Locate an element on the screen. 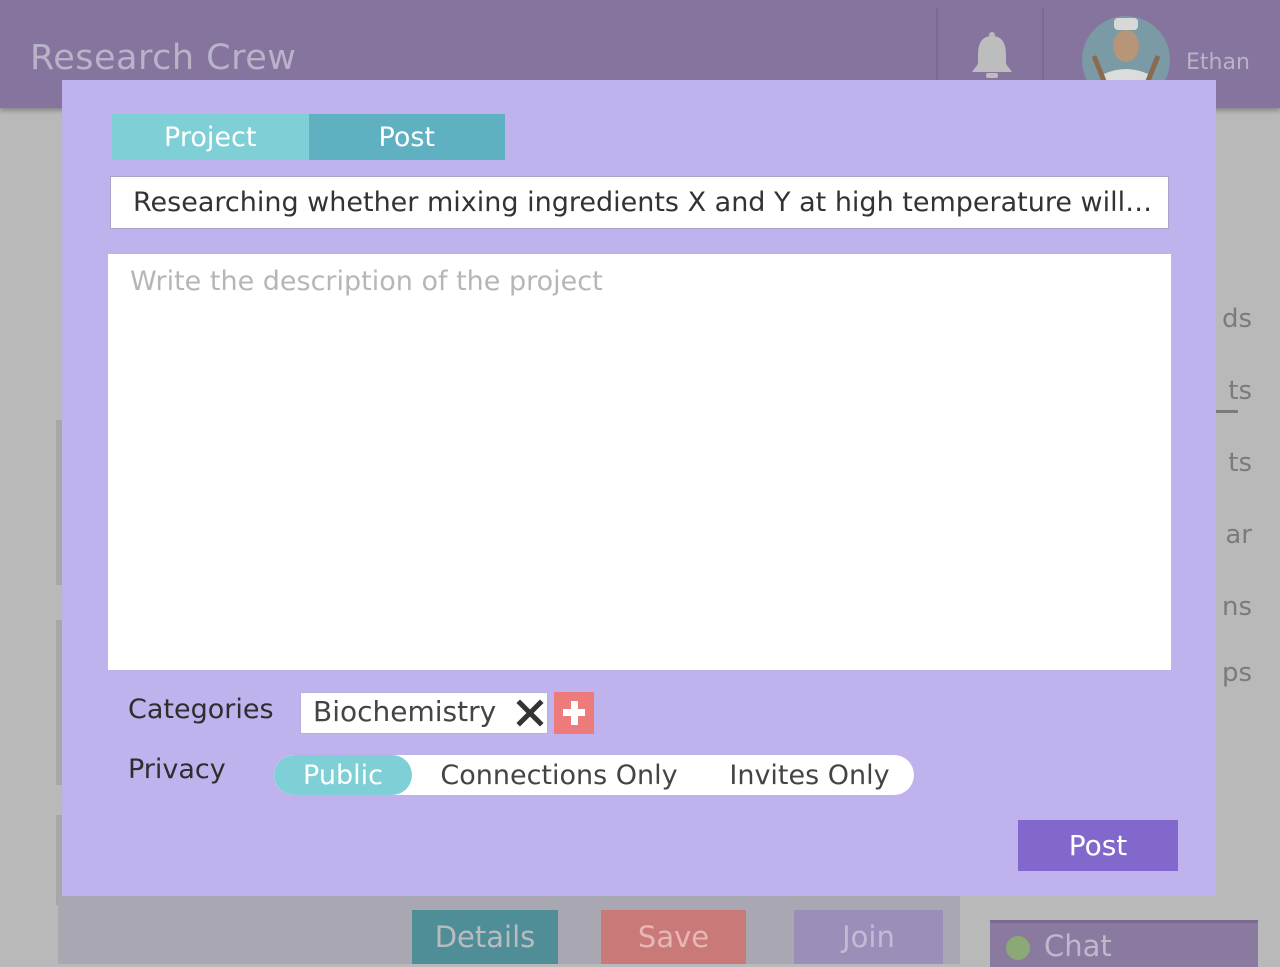 This screenshot has height=967, width=1280. category-chip: Biochemistry is located at coordinates (424, 713).